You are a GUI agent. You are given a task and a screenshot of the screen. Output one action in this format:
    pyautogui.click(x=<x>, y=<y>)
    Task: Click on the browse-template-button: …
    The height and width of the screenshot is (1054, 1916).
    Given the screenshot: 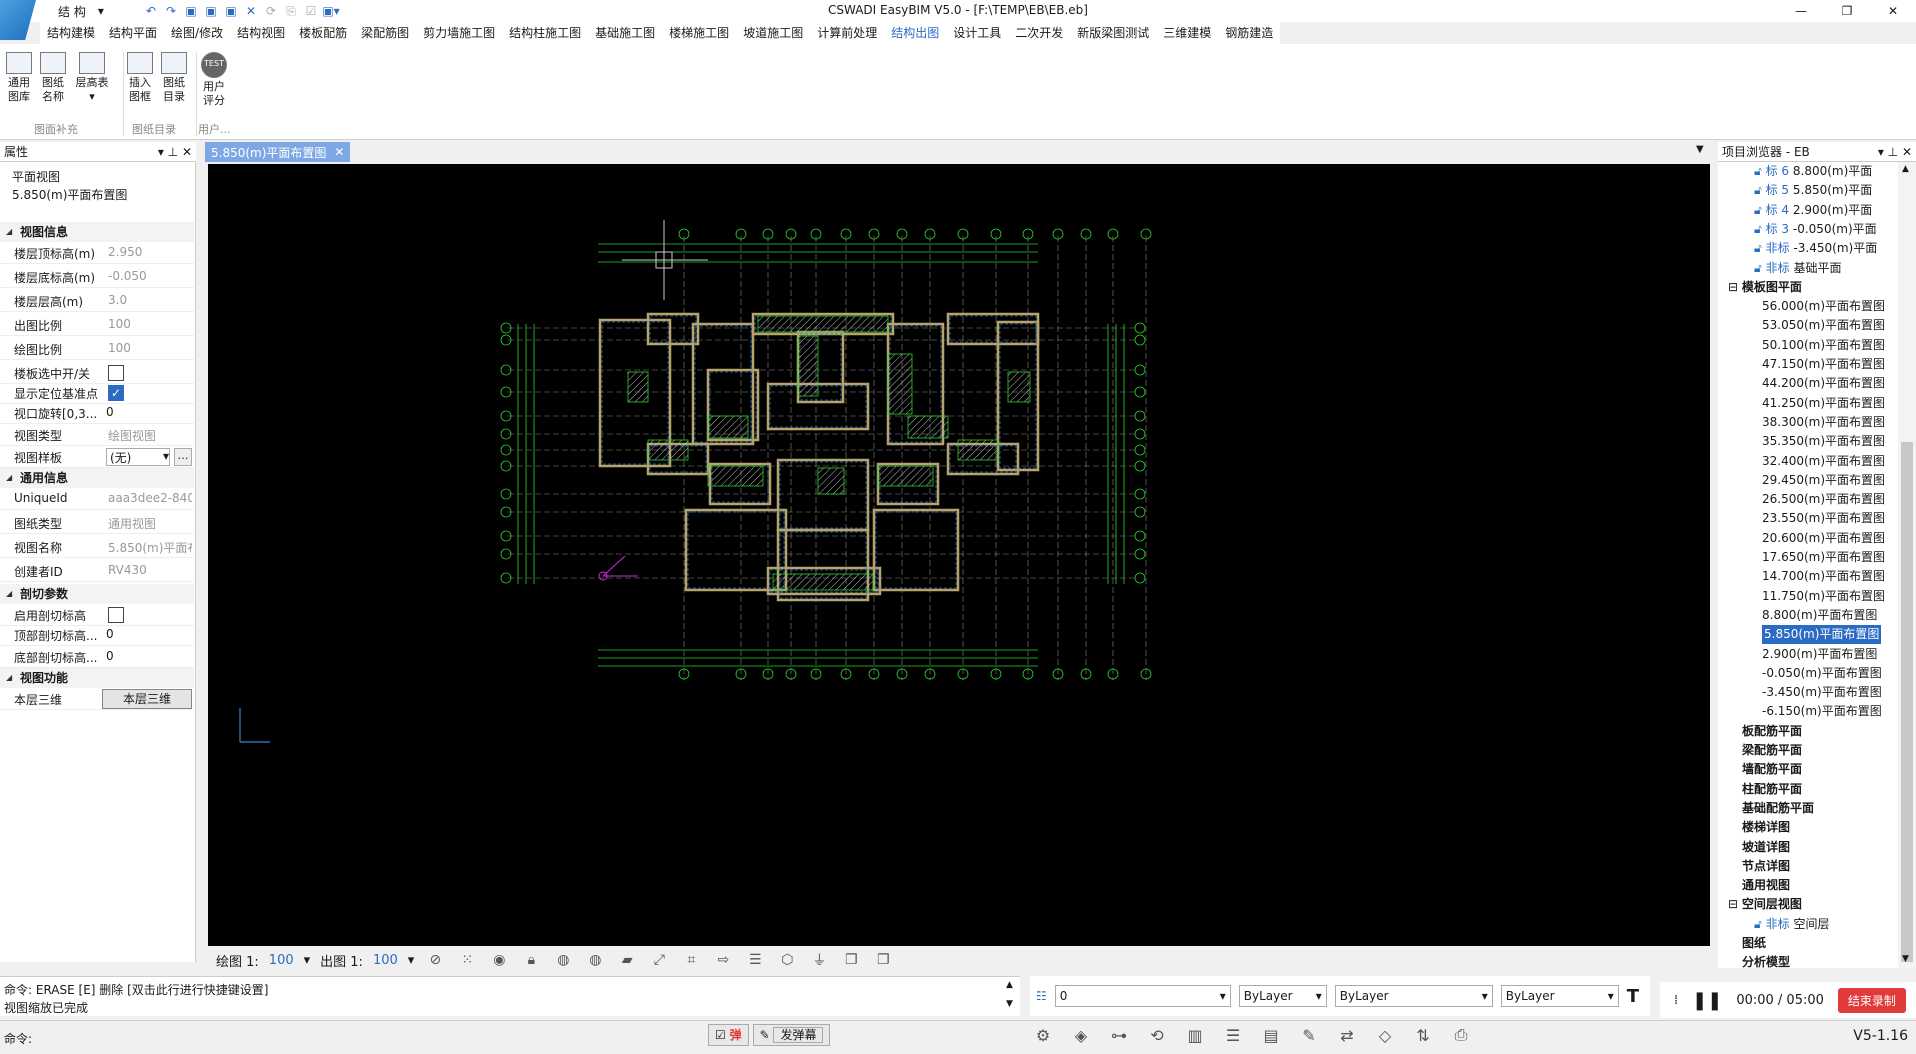 What is the action you would take?
    pyautogui.click(x=183, y=457)
    